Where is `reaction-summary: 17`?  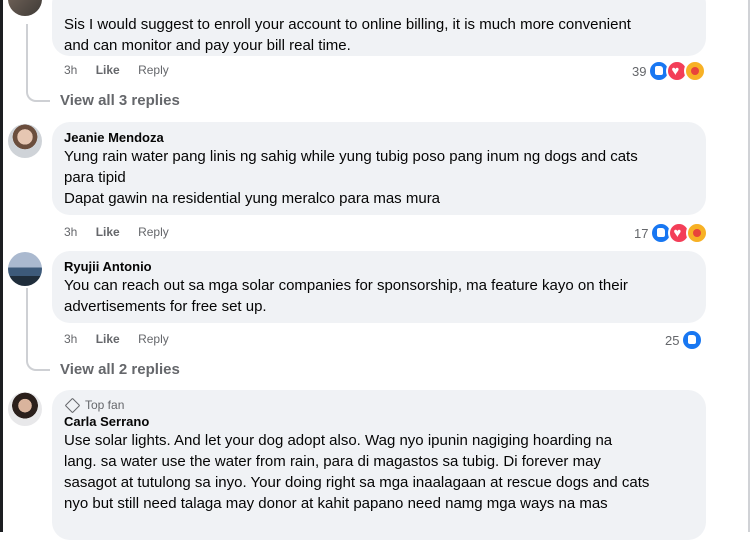 reaction-summary: 17 is located at coordinates (671, 233).